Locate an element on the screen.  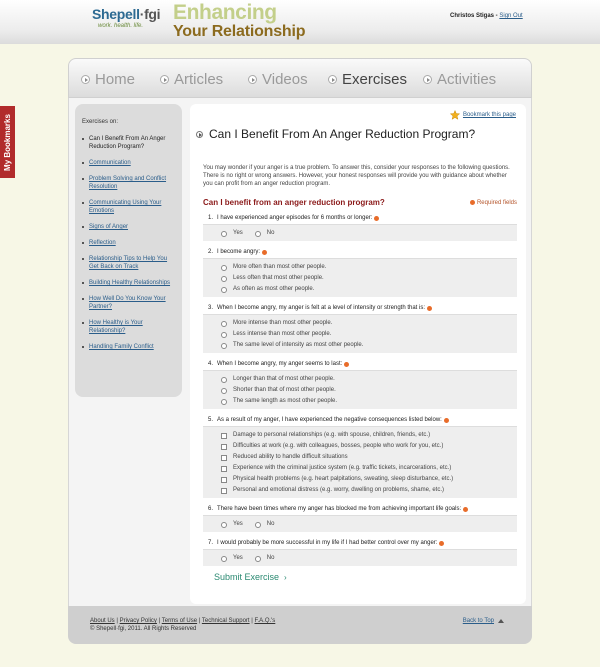
arrow-circle-icon is located at coordinates (252, 79).